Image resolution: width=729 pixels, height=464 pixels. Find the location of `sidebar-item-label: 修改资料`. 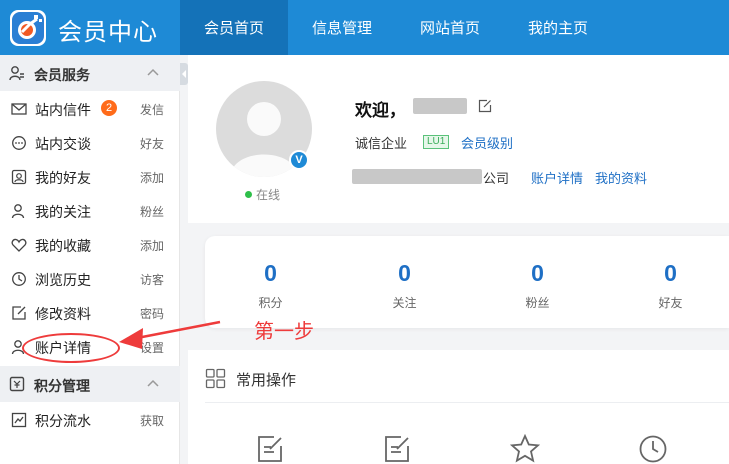

sidebar-item-label: 修改资料 is located at coordinates (63, 314).